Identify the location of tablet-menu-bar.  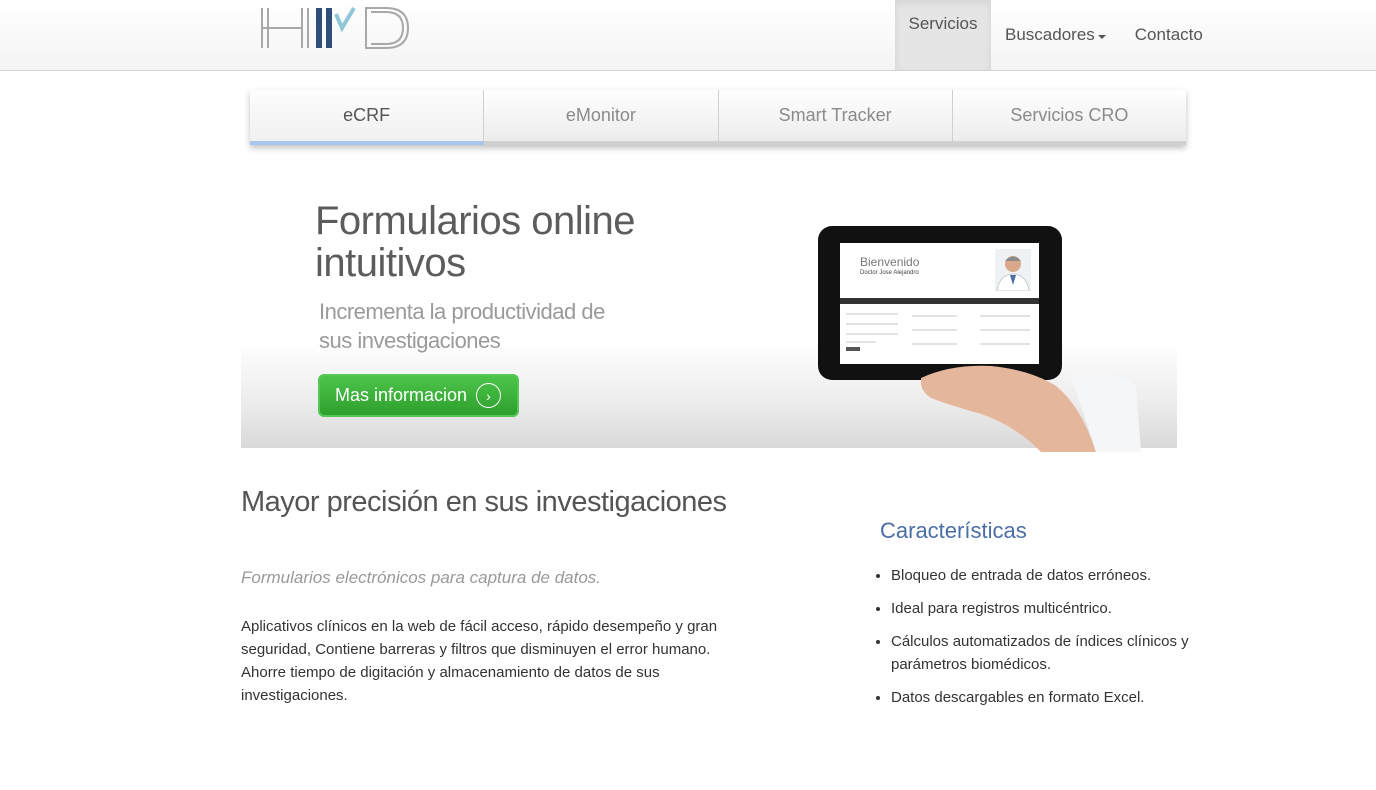
(939, 301).